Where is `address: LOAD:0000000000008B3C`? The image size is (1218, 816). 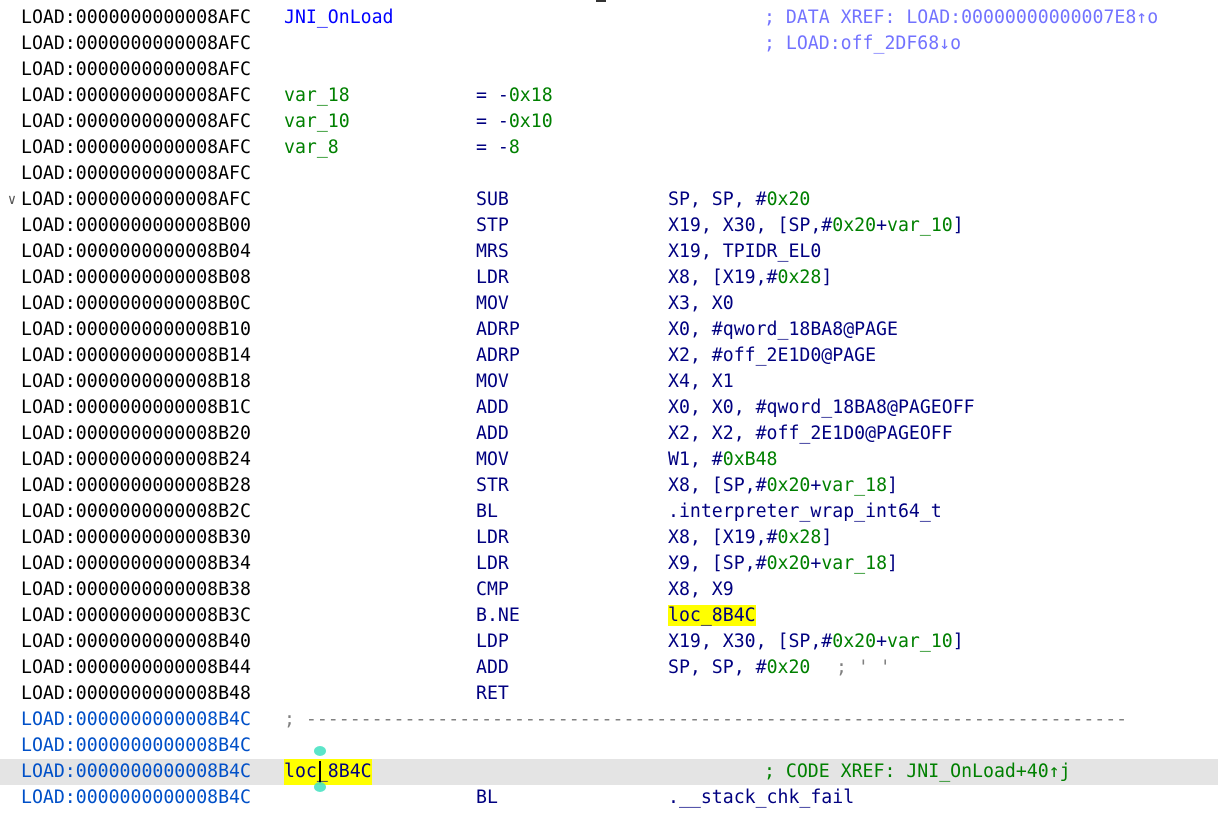
address: LOAD:0000000000008B3C is located at coordinates (136, 616).